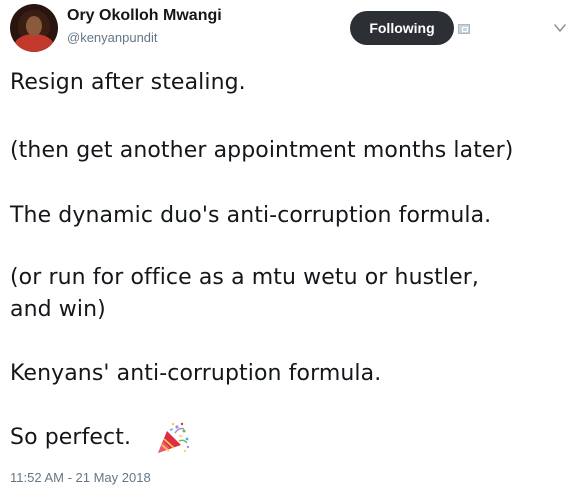 This screenshot has width=581, height=497. What do you see at coordinates (196, 373) in the screenshot?
I see `tweet-text-line: Kenyans' anti-corruption formula.` at bounding box center [196, 373].